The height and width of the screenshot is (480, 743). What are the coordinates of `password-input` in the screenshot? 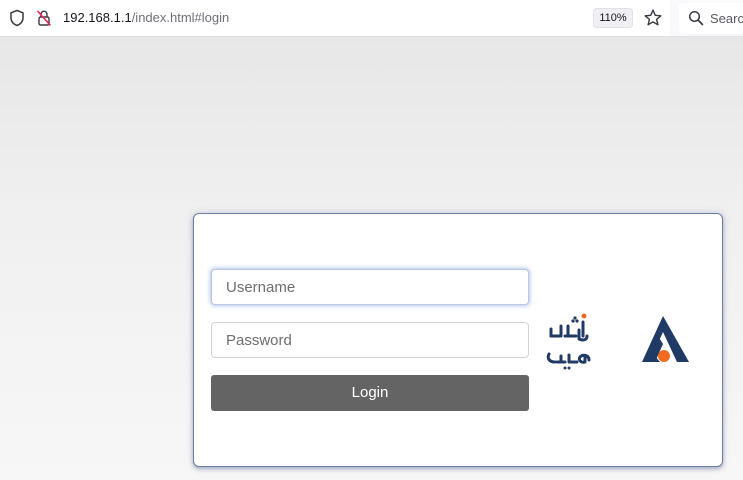 It's located at (370, 340).